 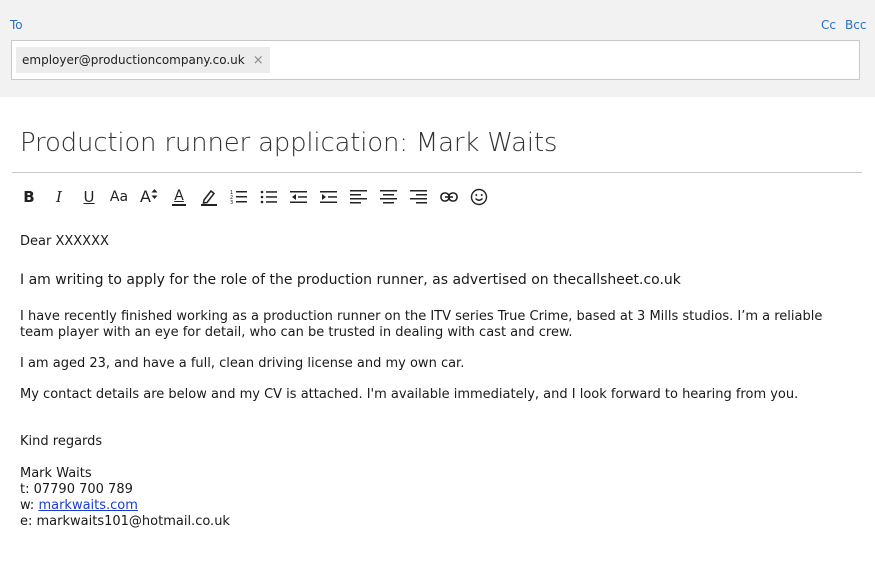 I want to click on grow-font-button: A, so click(x=149, y=197).